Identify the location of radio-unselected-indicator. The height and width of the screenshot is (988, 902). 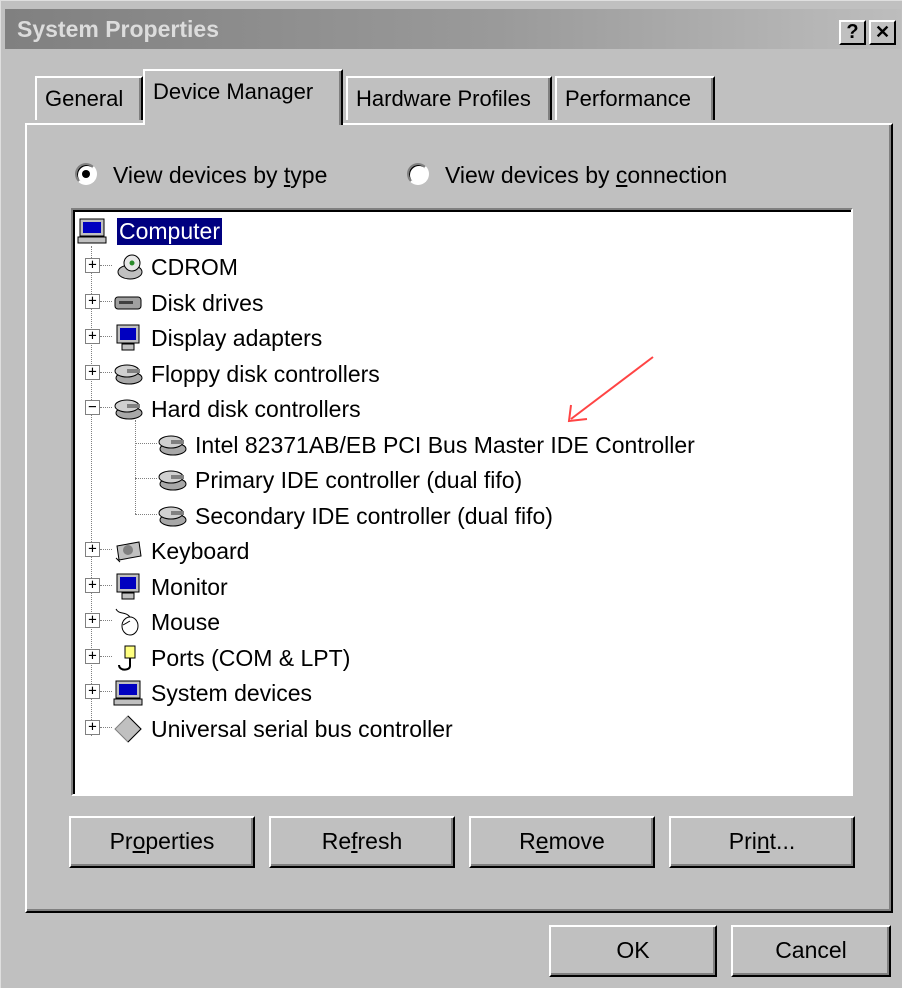
(418, 174).